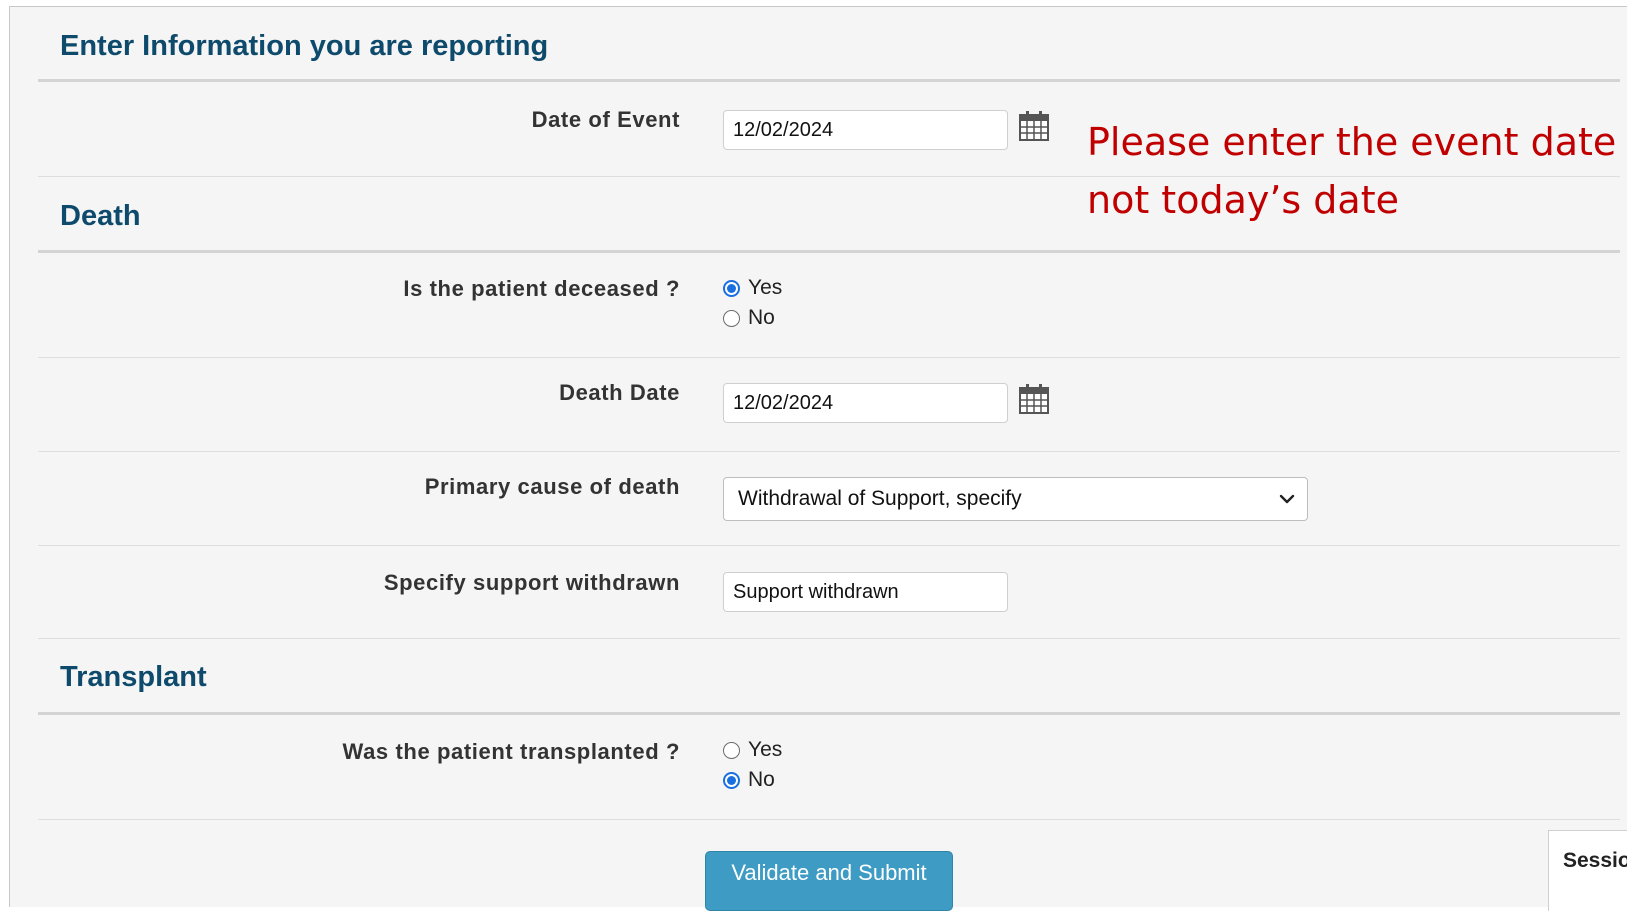 Image resolution: width=1627 pixels, height=911 pixels. What do you see at coordinates (531, 582) in the screenshot?
I see `support-withdrawn-label: Specify support withdrawn` at bounding box center [531, 582].